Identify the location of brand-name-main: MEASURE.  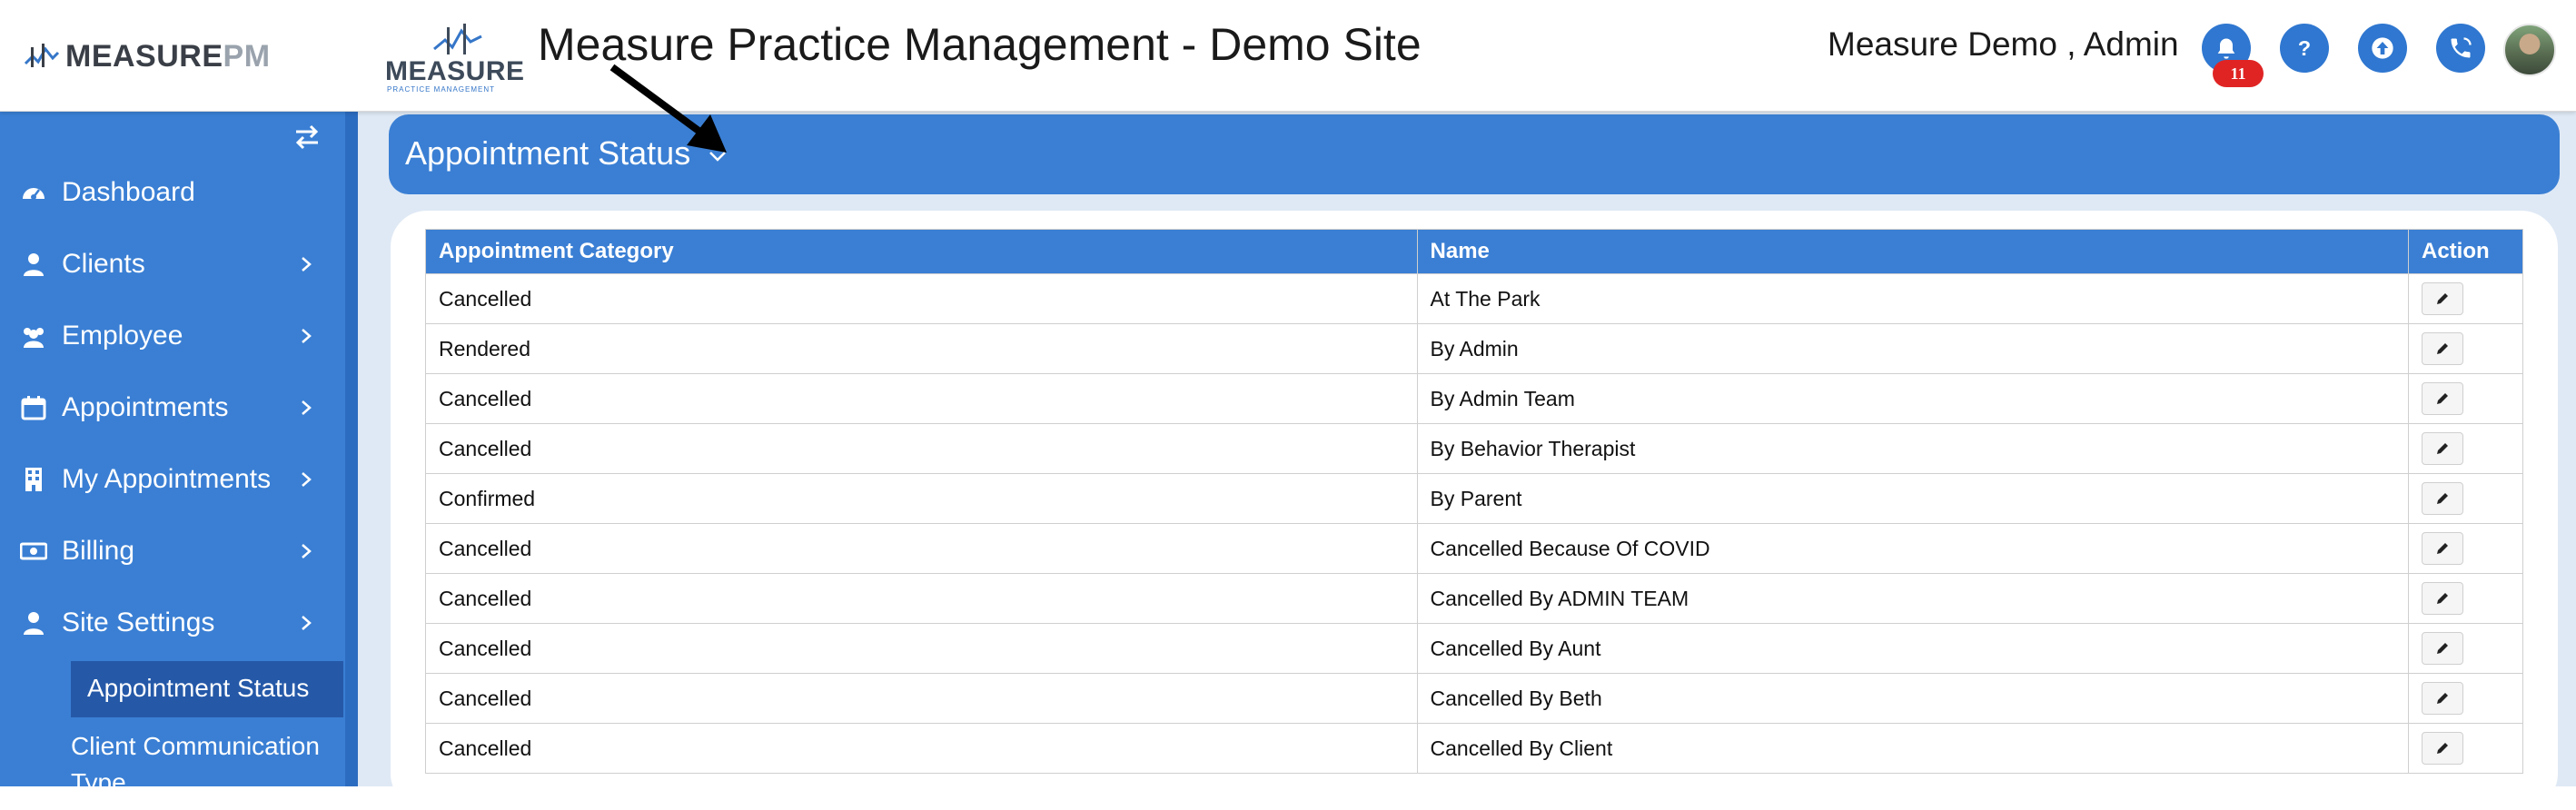
(144, 56).